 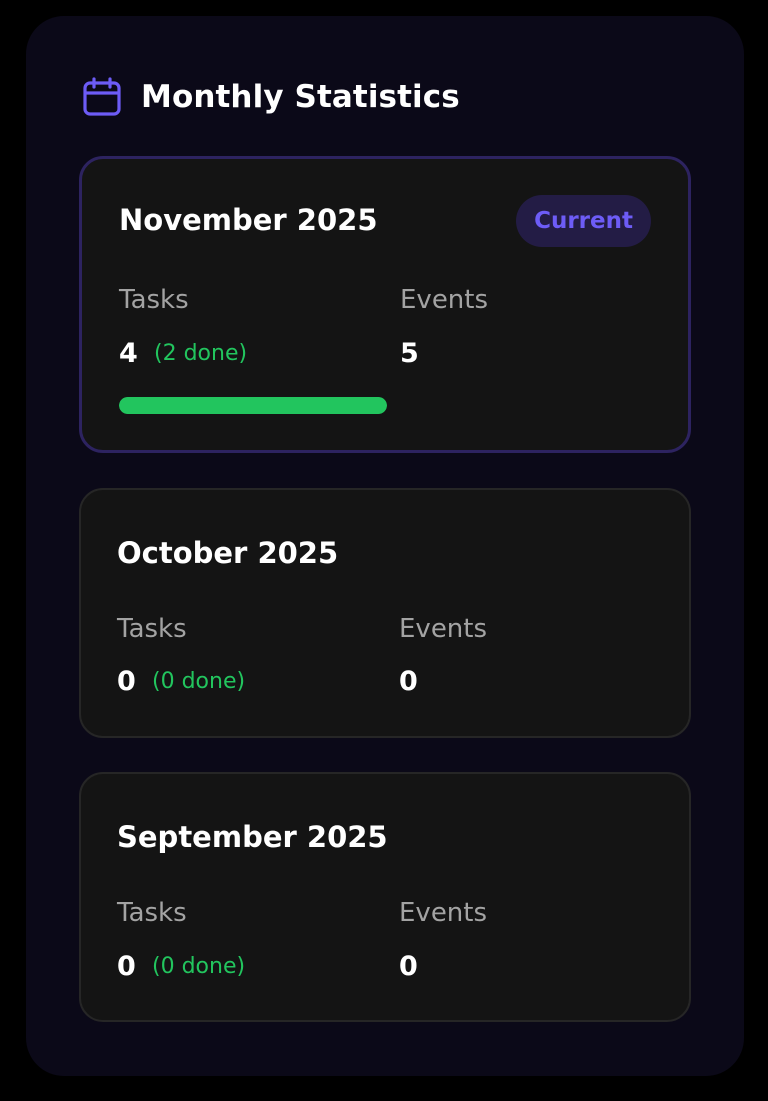 What do you see at coordinates (248, 220) in the screenshot?
I see `month-title: November 2025` at bounding box center [248, 220].